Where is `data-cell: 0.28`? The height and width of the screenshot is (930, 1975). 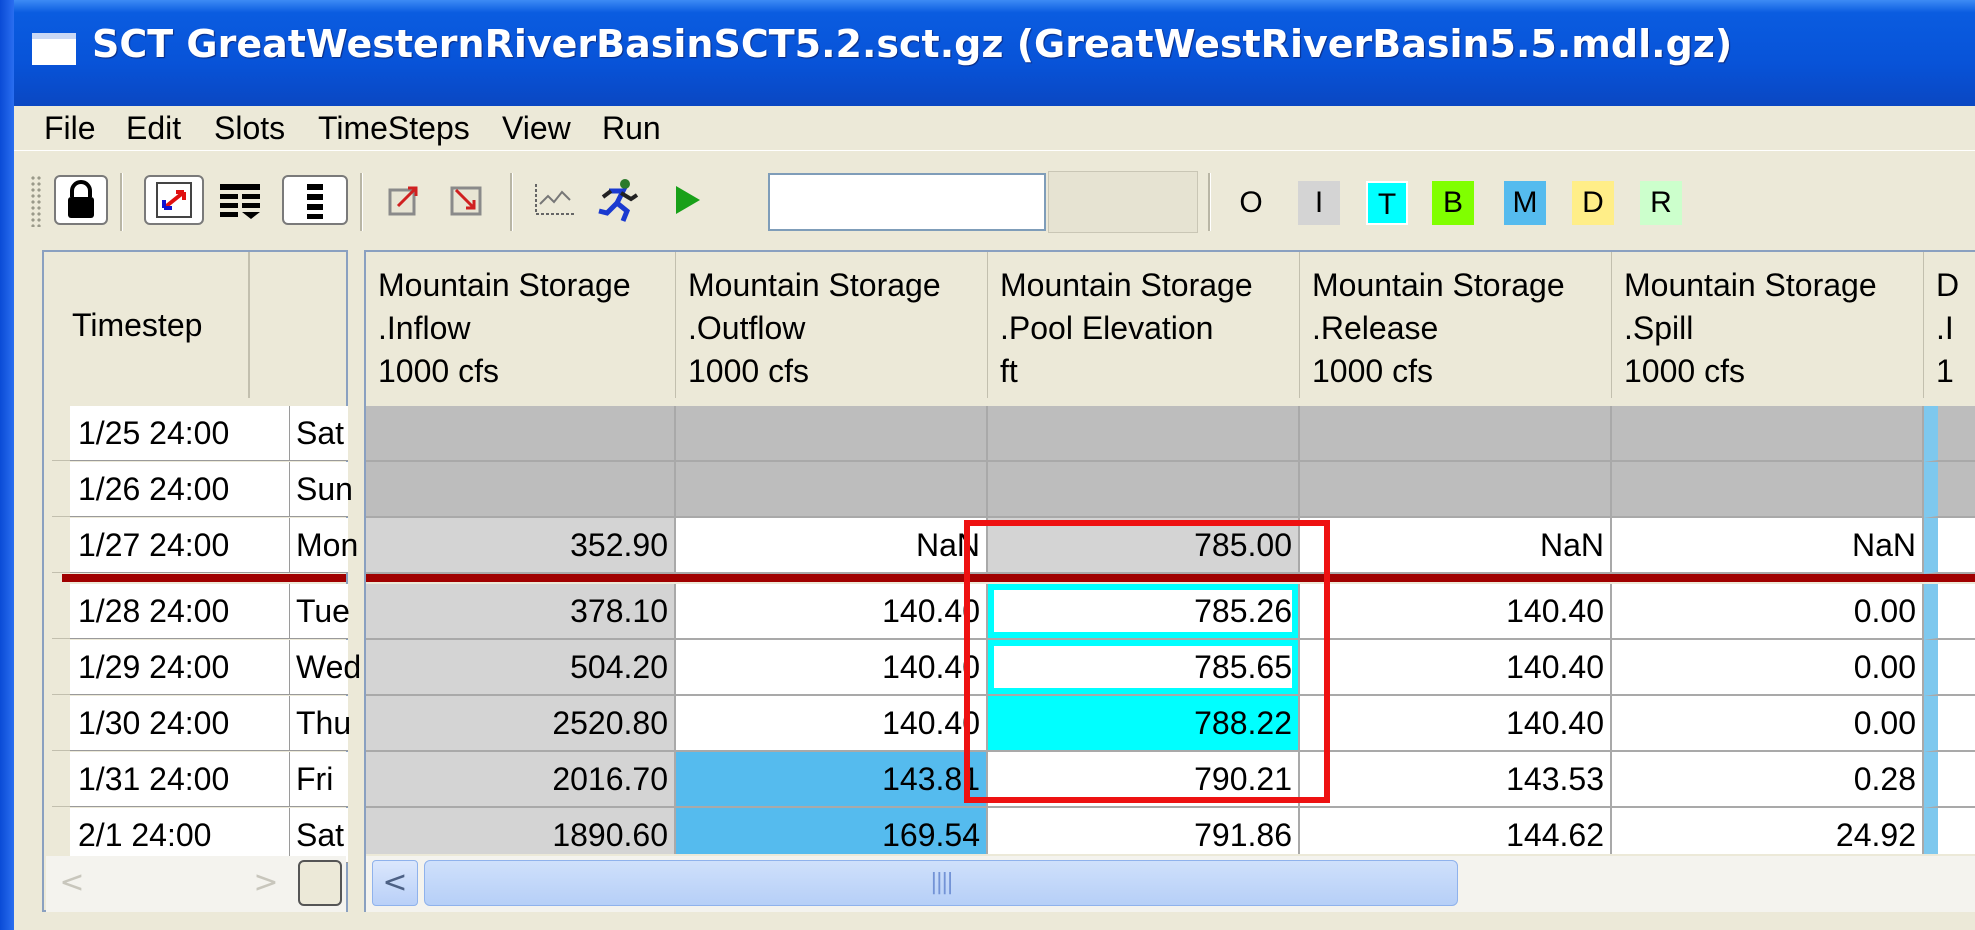
data-cell: 0.28 is located at coordinates (1768, 780).